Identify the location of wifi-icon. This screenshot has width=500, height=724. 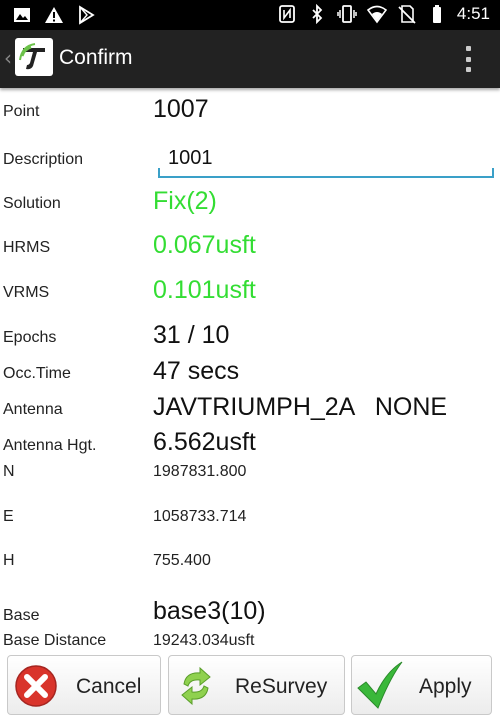
(376, 14).